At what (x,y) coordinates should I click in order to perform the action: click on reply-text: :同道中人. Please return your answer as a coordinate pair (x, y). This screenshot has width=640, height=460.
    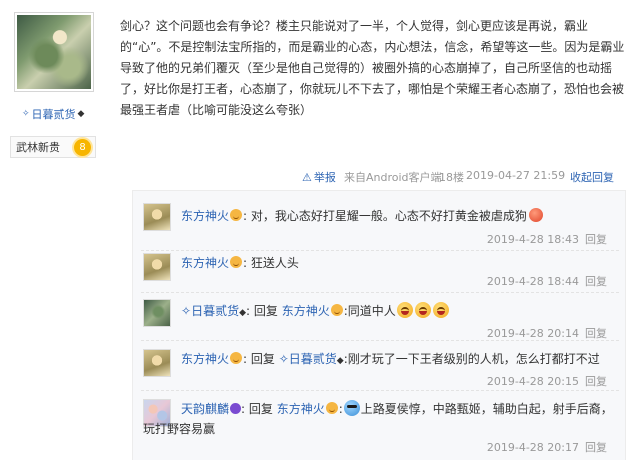
    Looking at the image, I should click on (369, 311).